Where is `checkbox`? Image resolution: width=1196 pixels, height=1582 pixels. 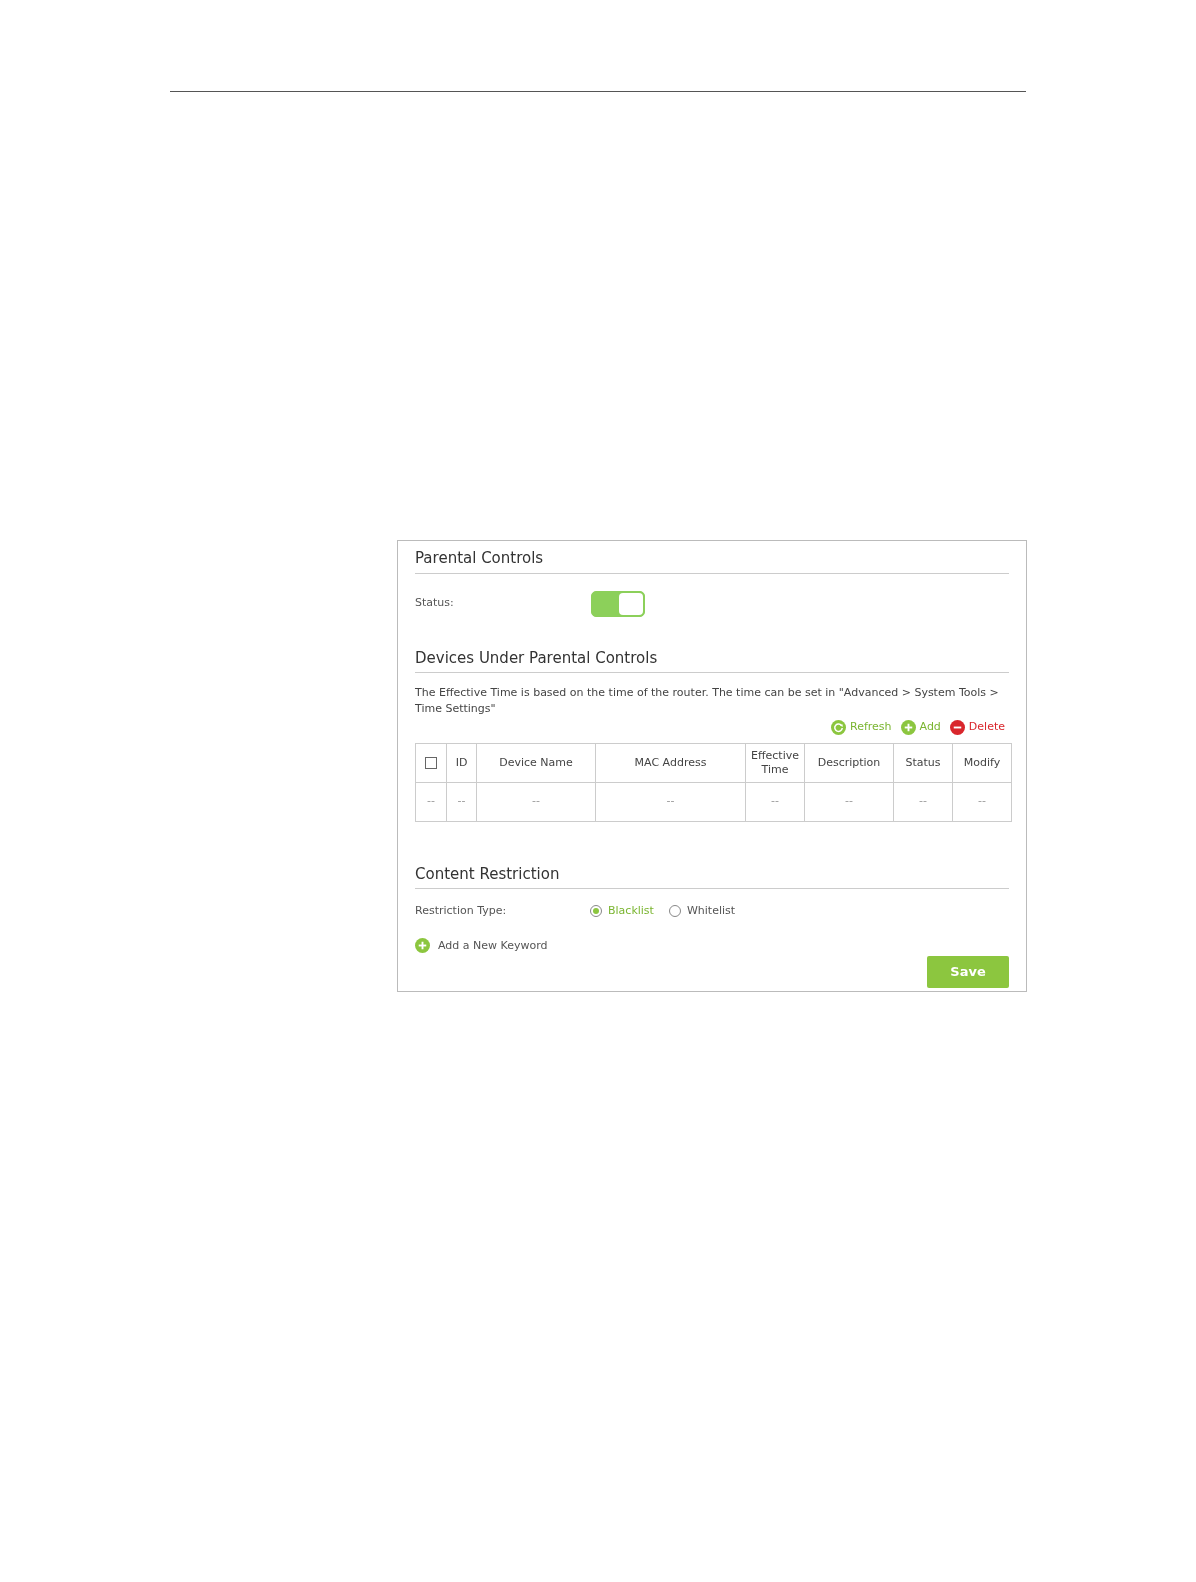
checkbox is located at coordinates (431, 762).